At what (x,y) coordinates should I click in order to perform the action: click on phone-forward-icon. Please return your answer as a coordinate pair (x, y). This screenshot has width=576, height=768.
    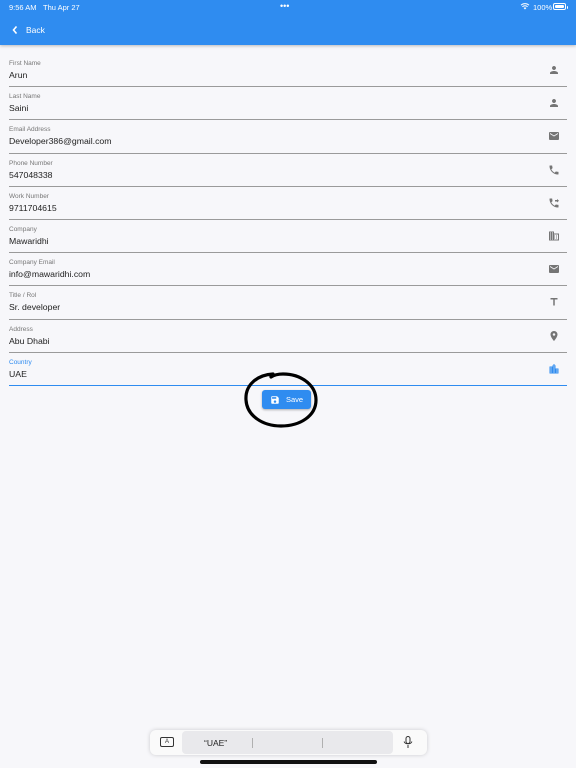
    Looking at the image, I should click on (554, 203).